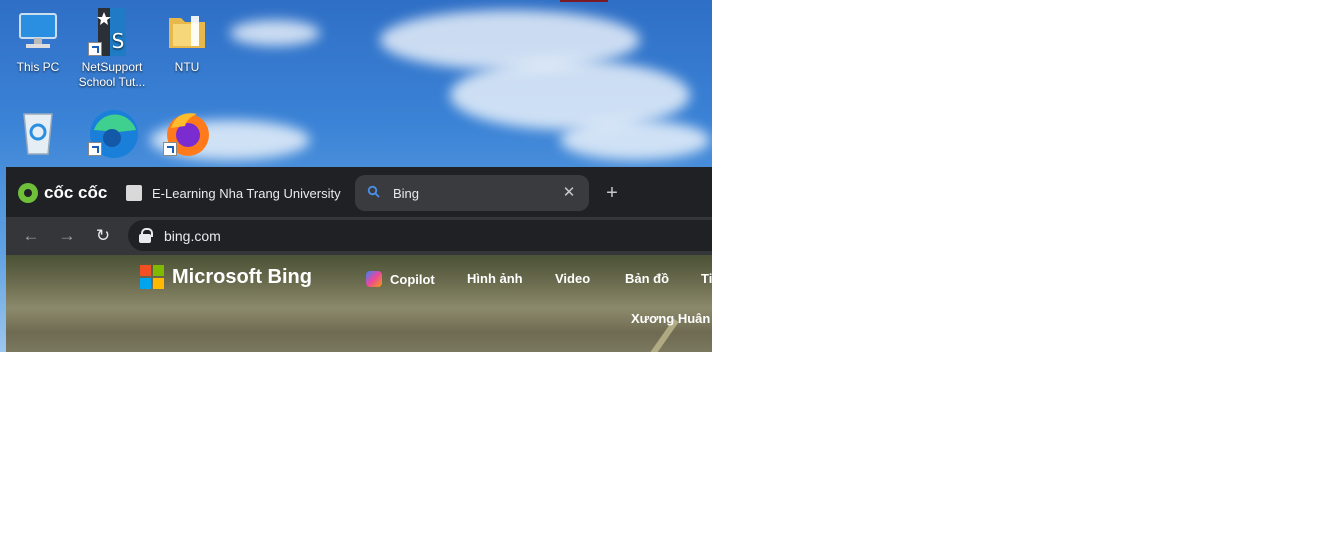  I want to click on tab-elearning: E-Learning Nha Trang University, so click(237, 193).